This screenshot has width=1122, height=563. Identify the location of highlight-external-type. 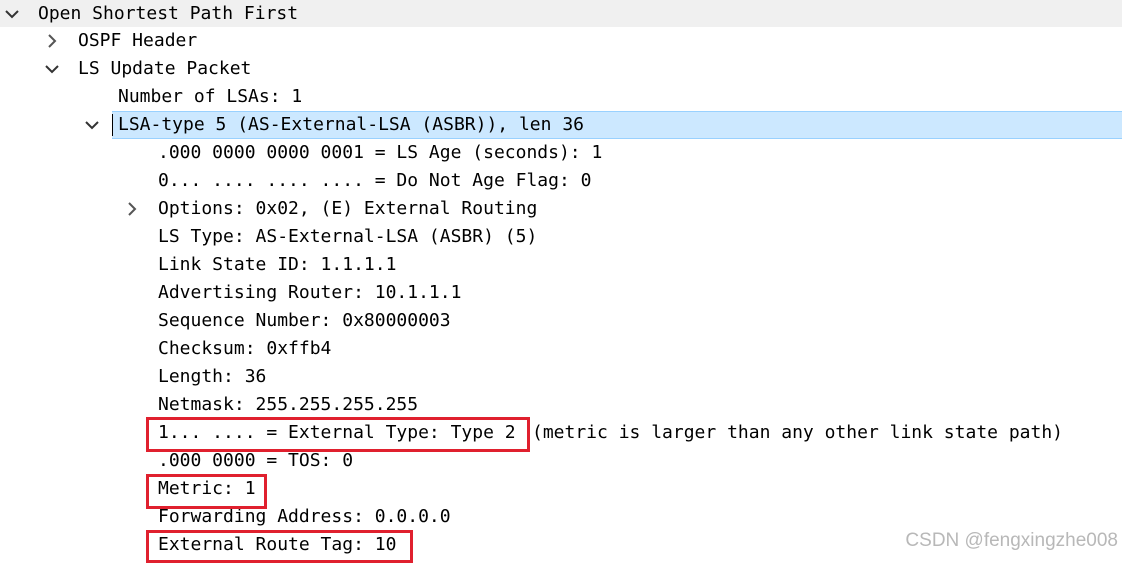
(338, 434).